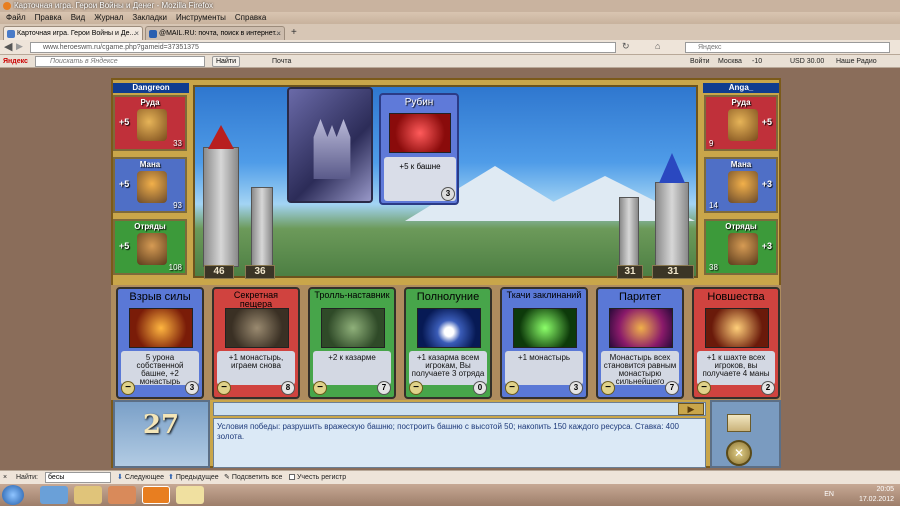 Image resolution: width=900 pixels, height=506 pixels. Describe the element at coordinates (330, 145) in the screenshot. I see `deck-card-back` at that location.